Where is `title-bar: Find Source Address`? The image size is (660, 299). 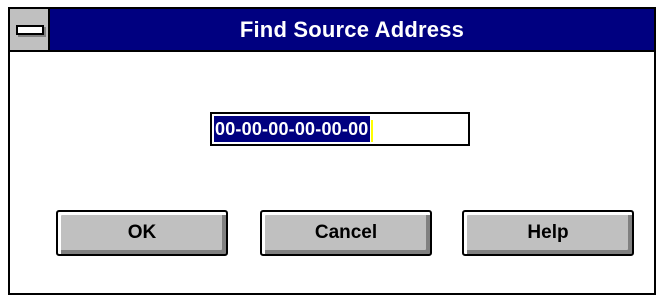
title-bar: Find Source Address is located at coordinates (332, 30).